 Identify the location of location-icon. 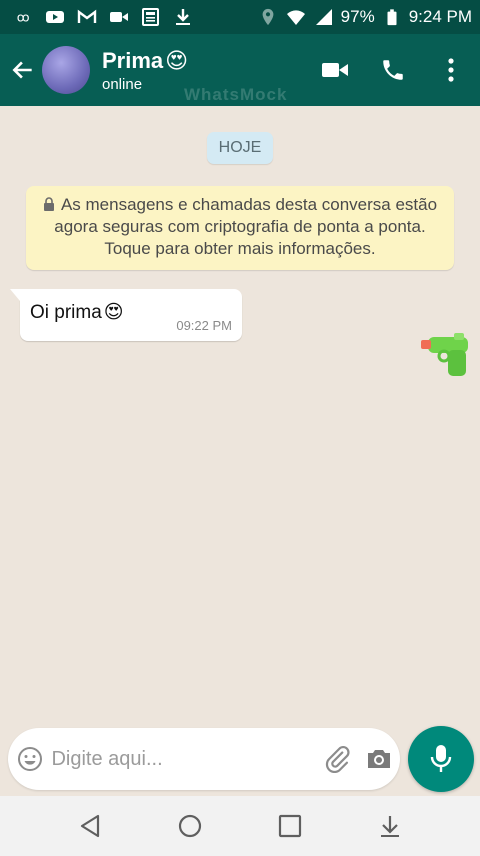
(268, 17).